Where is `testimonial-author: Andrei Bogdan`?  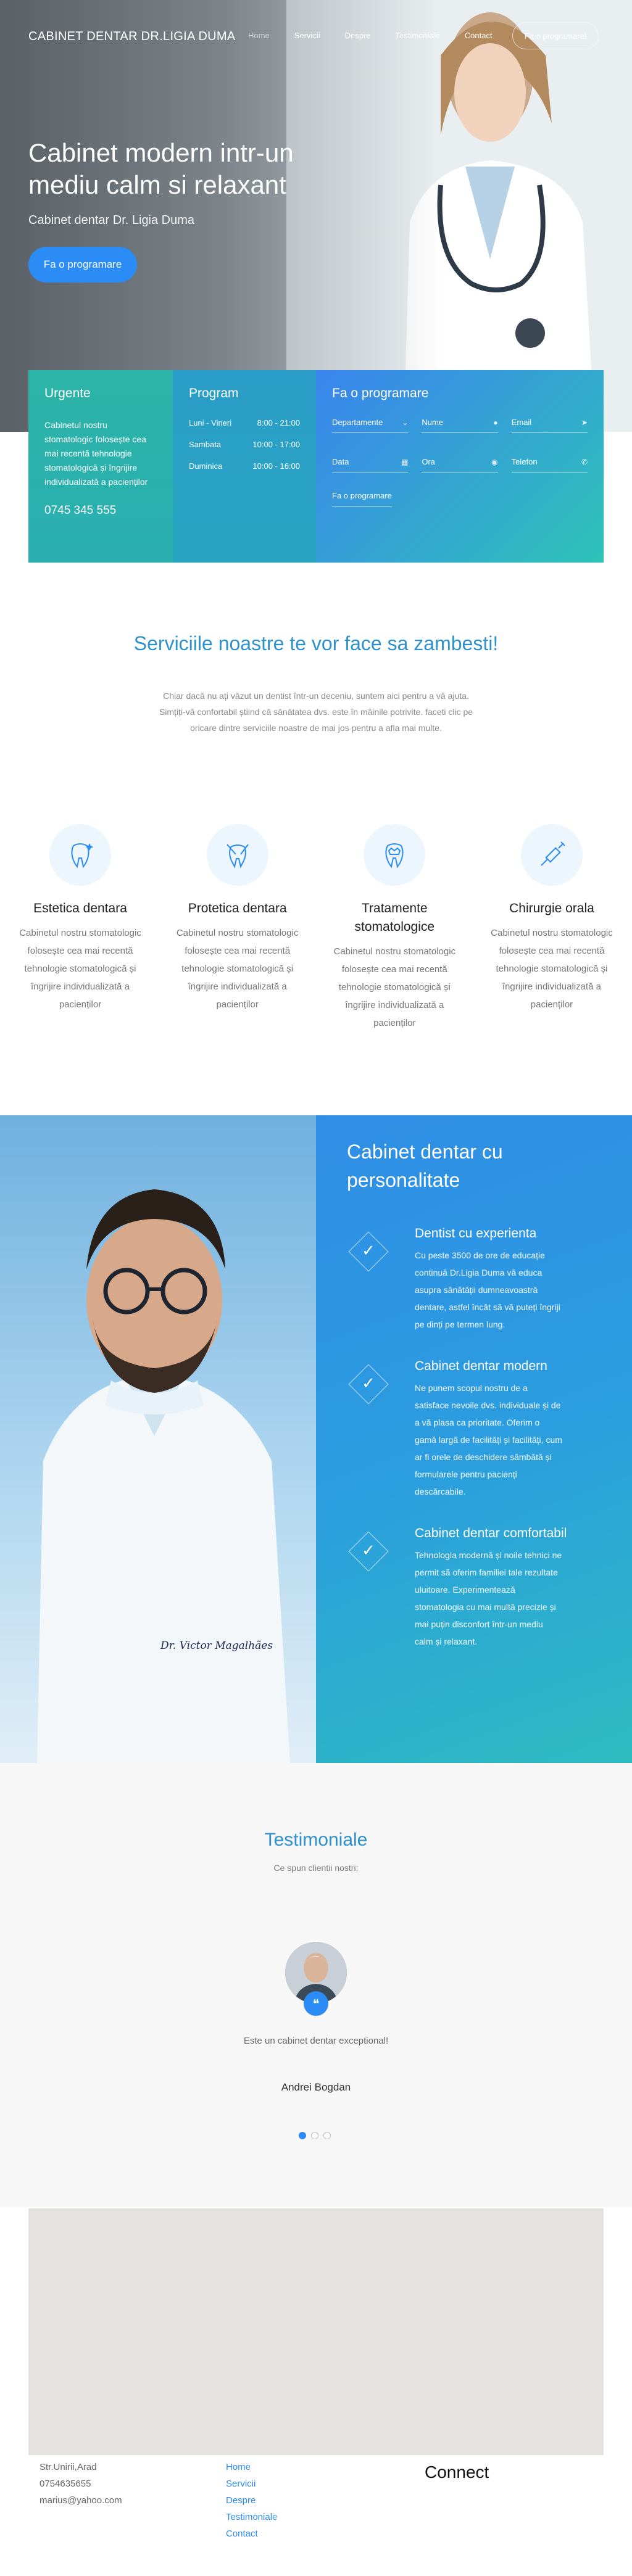 testimonial-author: Andrei Bogdan is located at coordinates (316, 2087).